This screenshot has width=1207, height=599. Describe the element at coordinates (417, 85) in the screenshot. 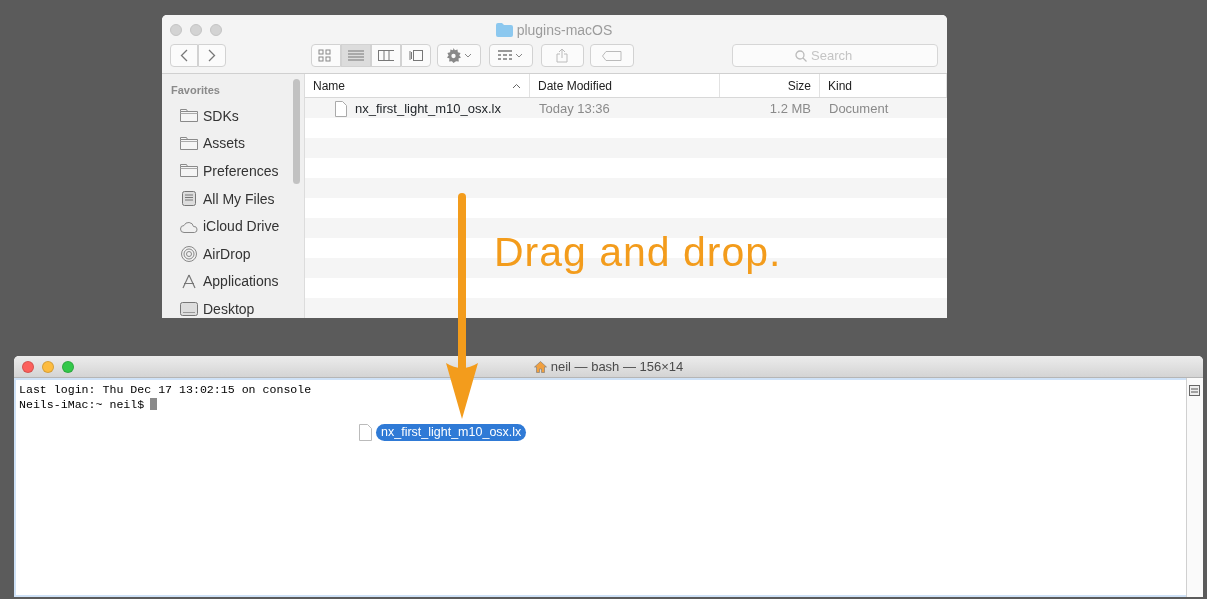

I see `column-header: Name` at that location.